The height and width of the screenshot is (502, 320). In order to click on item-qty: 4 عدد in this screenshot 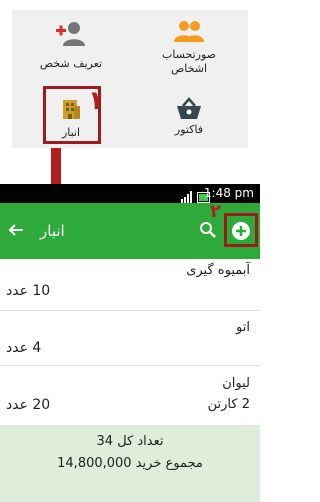, I will do `click(24, 348)`.